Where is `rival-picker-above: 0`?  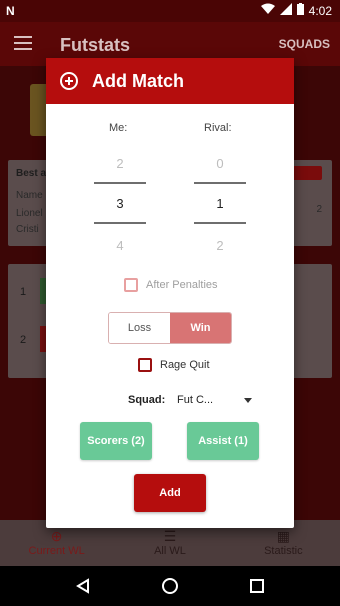
rival-picker-above: 0 is located at coordinates (220, 163).